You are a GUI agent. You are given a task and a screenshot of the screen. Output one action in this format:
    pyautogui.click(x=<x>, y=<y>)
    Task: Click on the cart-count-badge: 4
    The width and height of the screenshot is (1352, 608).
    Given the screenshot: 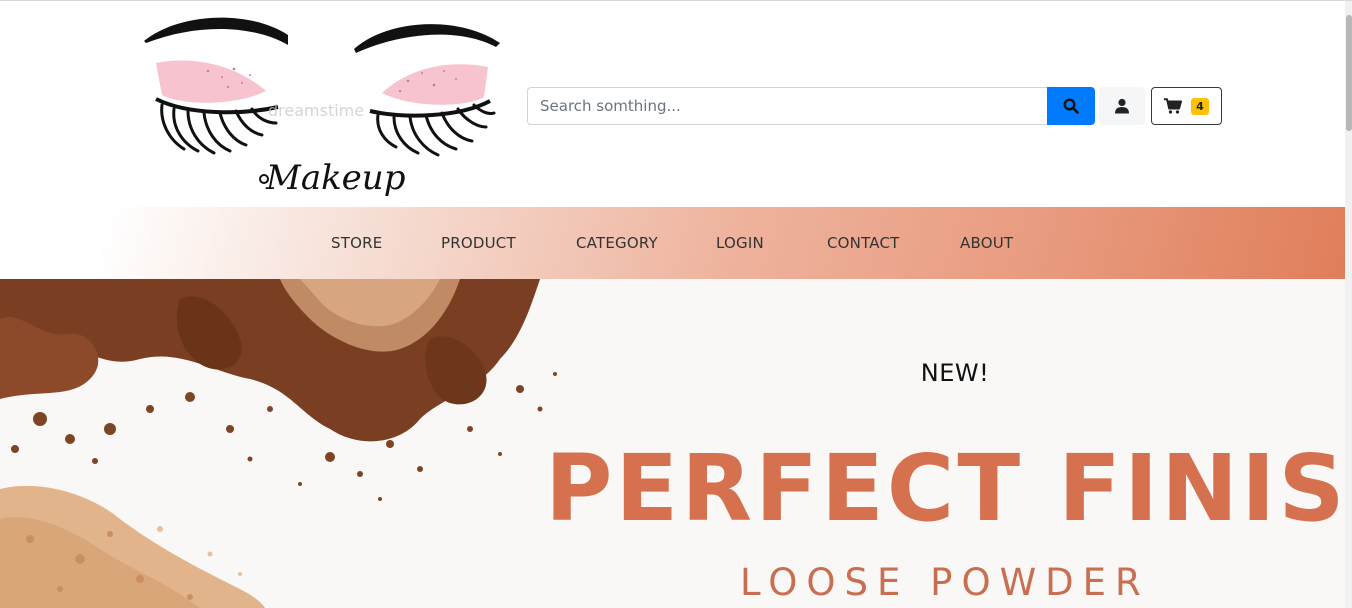 What is the action you would take?
    pyautogui.click(x=1200, y=106)
    